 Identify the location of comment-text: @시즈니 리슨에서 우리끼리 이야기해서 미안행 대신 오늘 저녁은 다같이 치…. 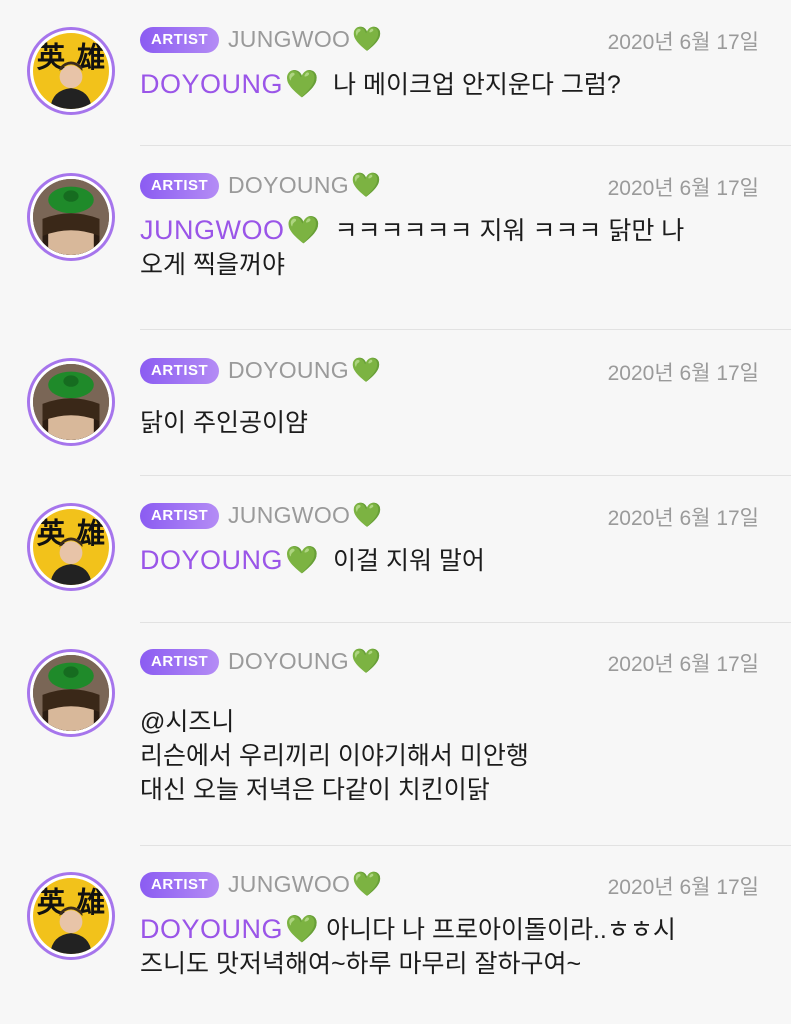
(447, 756).